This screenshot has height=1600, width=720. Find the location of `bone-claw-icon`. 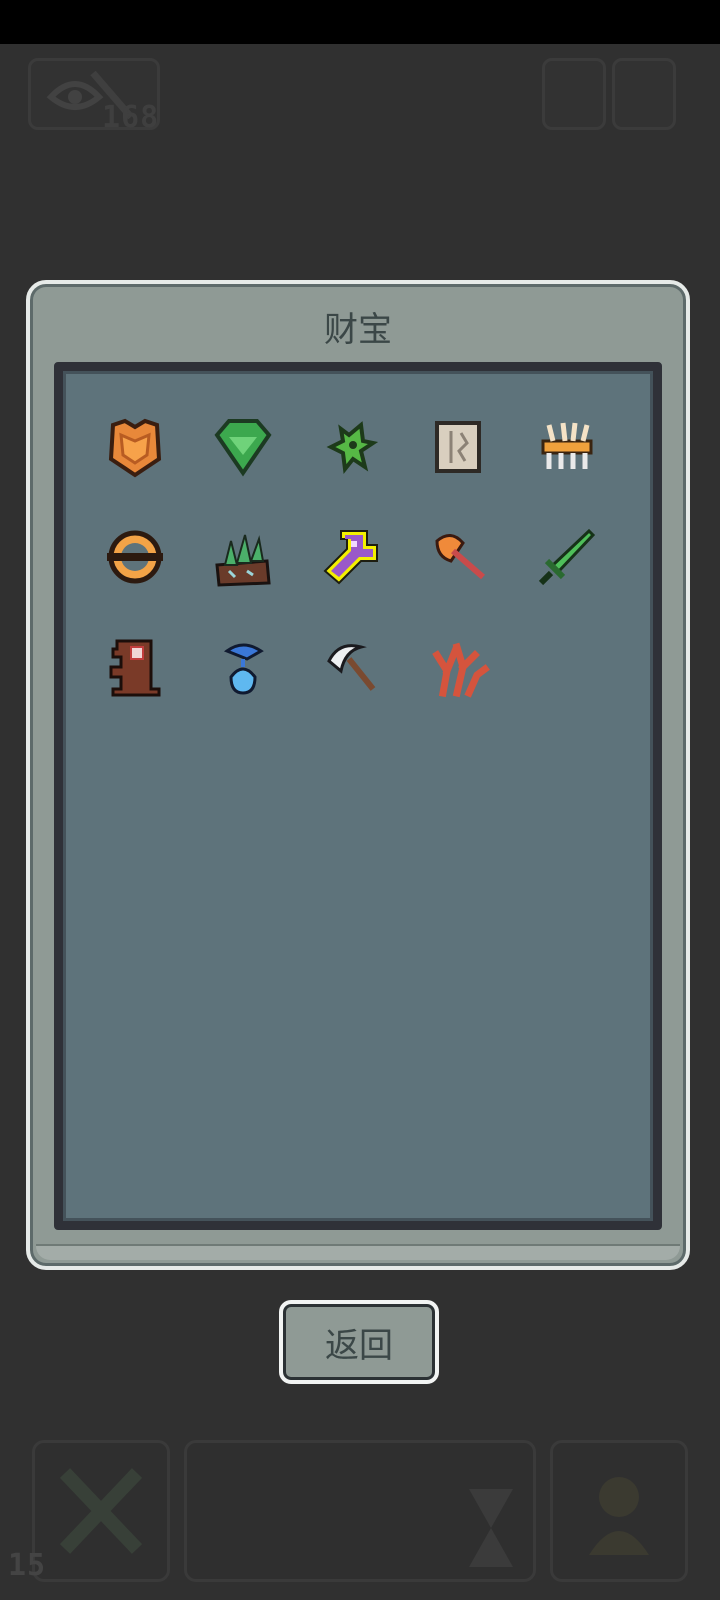

bone-claw-icon is located at coordinates (567, 445).